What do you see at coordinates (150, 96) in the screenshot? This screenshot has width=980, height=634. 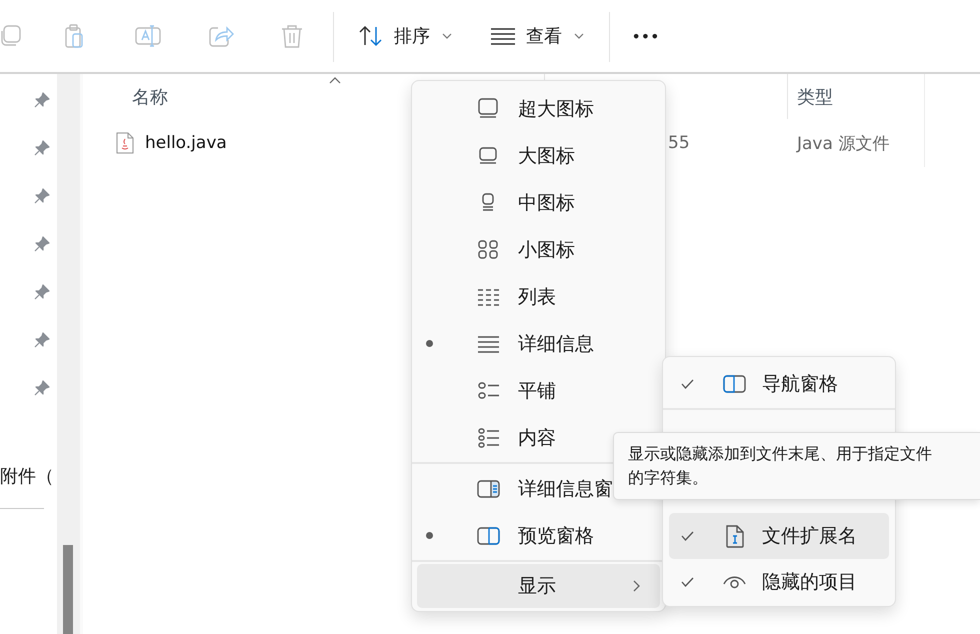 I see `column-header: 名称` at bounding box center [150, 96].